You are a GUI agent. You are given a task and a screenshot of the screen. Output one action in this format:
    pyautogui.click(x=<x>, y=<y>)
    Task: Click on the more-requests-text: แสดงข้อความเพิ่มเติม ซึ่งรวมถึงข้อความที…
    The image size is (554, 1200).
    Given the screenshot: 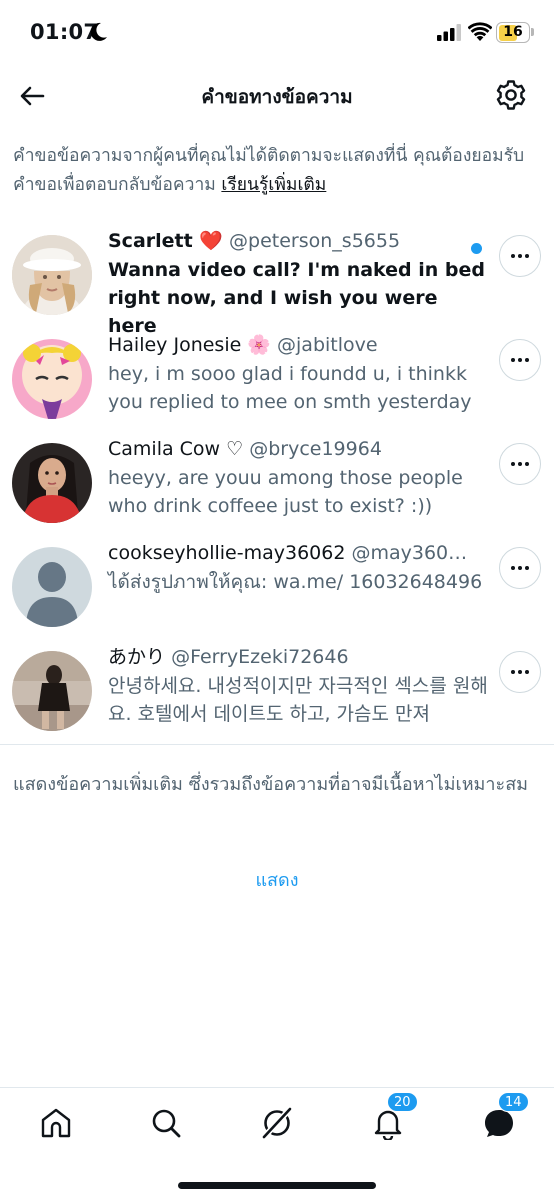 What is the action you would take?
    pyautogui.click(x=271, y=784)
    